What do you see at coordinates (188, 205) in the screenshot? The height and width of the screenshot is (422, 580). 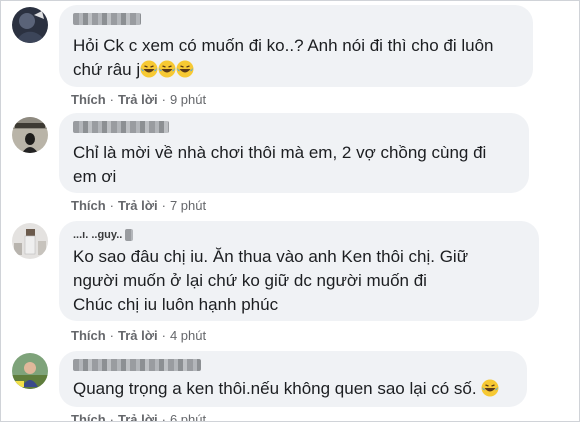 I see `timestamp: 7 phút` at bounding box center [188, 205].